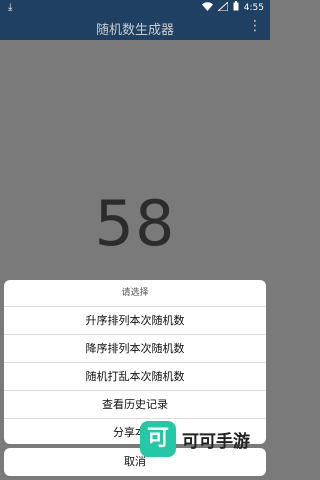 The width and height of the screenshot is (320, 480). Describe the element at coordinates (135, 223) in the screenshot. I see `random-number-display: 58` at that location.